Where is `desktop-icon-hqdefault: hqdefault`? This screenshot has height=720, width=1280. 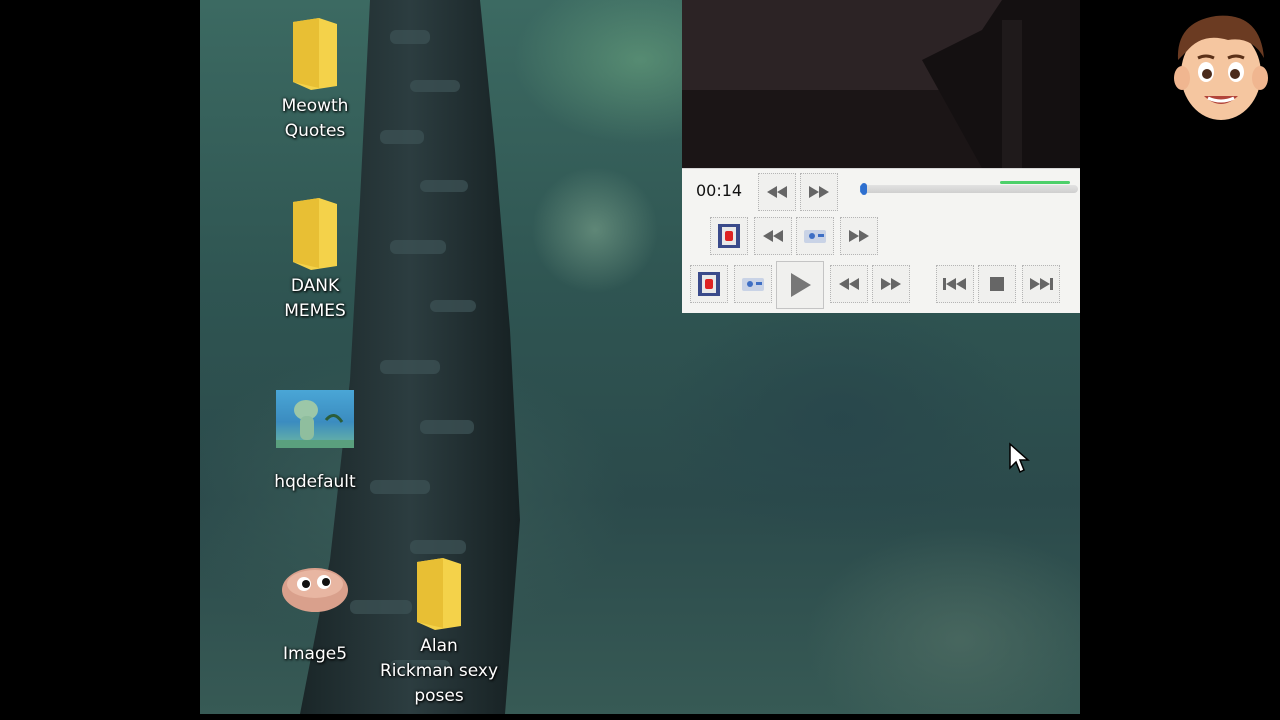 desktop-icon-hqdefault: hqdefault is located at coordinates (315, 442).